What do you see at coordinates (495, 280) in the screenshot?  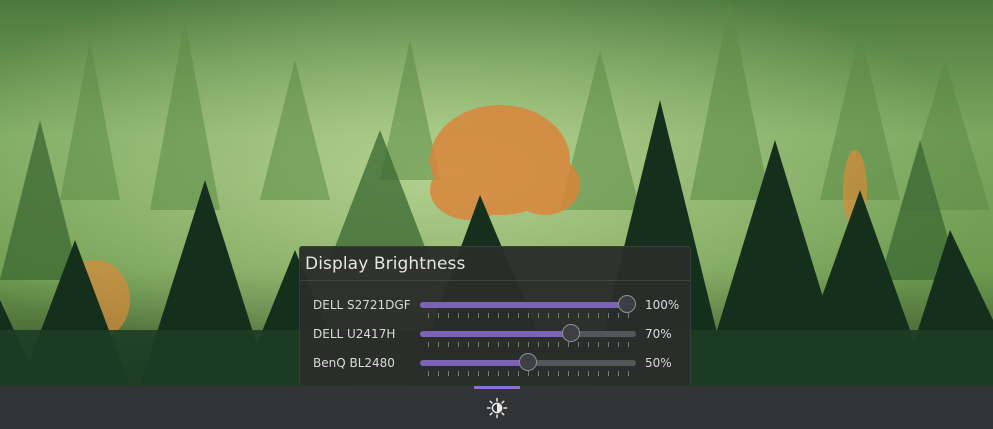 I see `popup-divider` at bounding box center [495, 280].